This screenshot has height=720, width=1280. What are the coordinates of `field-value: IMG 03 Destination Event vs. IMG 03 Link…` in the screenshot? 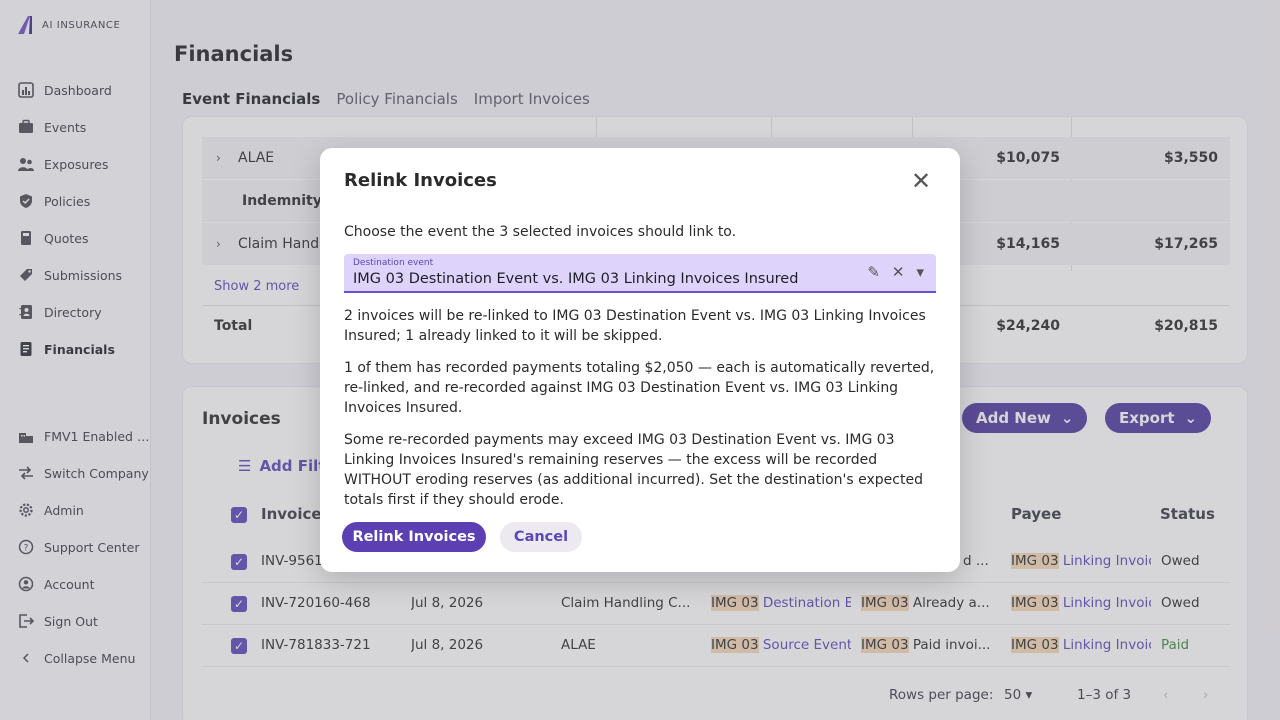 It's located at (575, 279).